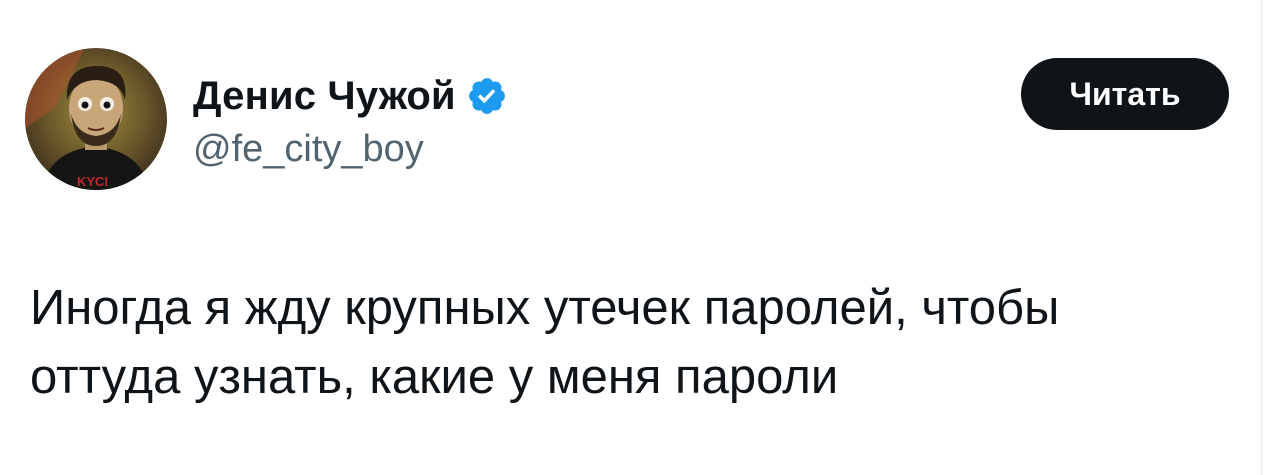 The height and width of the screenshot is (475, 1280). I want to click on tweet-text-line: оттуда узнать, какие у меня пароли, so click(434, 377).